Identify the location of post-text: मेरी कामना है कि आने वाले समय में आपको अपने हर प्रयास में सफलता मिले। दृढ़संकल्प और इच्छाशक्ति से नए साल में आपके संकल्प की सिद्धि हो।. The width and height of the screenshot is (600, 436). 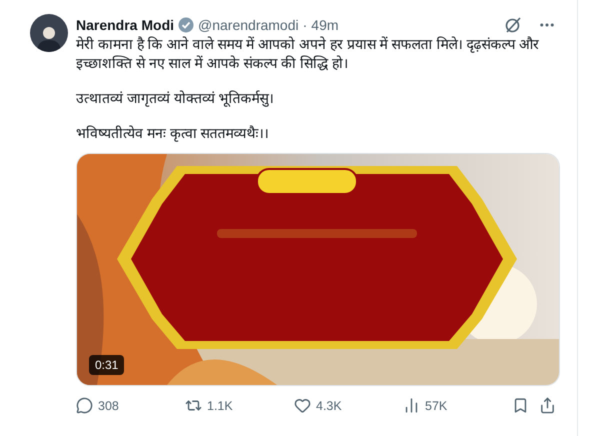
(308, 54).